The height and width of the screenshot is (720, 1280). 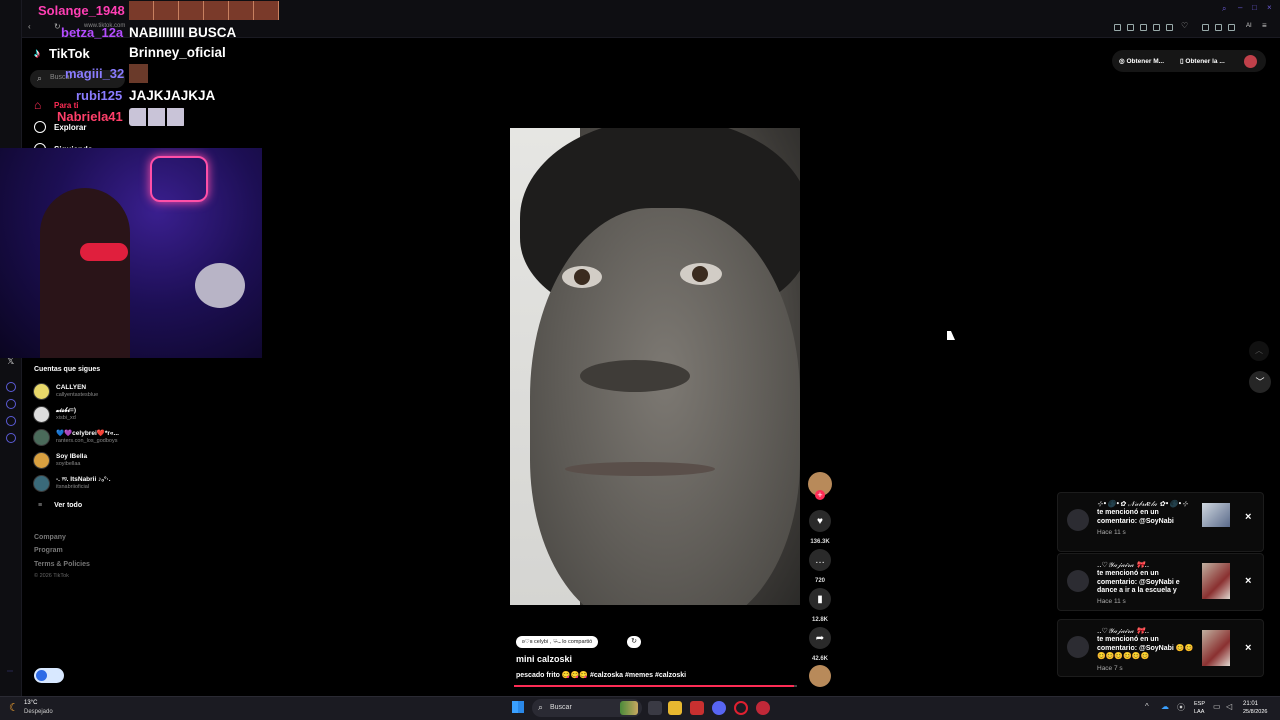 I want to click on search-highlight-icon, so click(x=629, y=708).